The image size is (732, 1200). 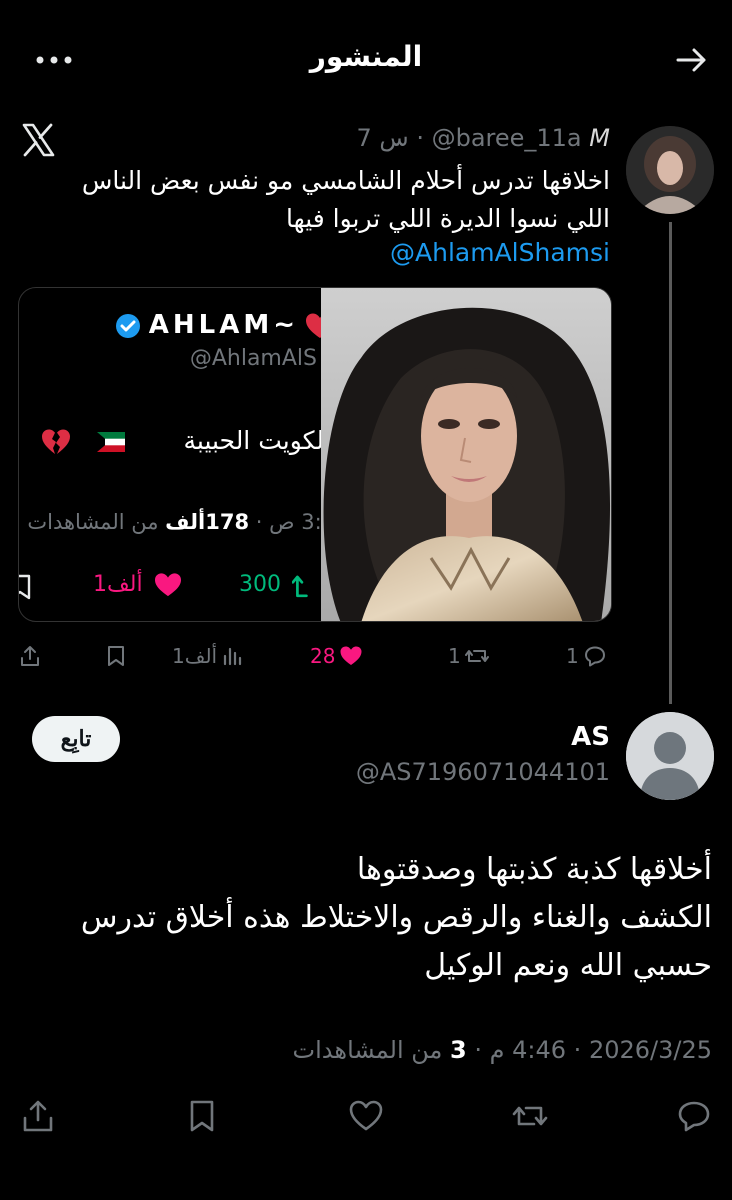 I want to click on embed-likes: 1ألف, so click(x=137, y=585).